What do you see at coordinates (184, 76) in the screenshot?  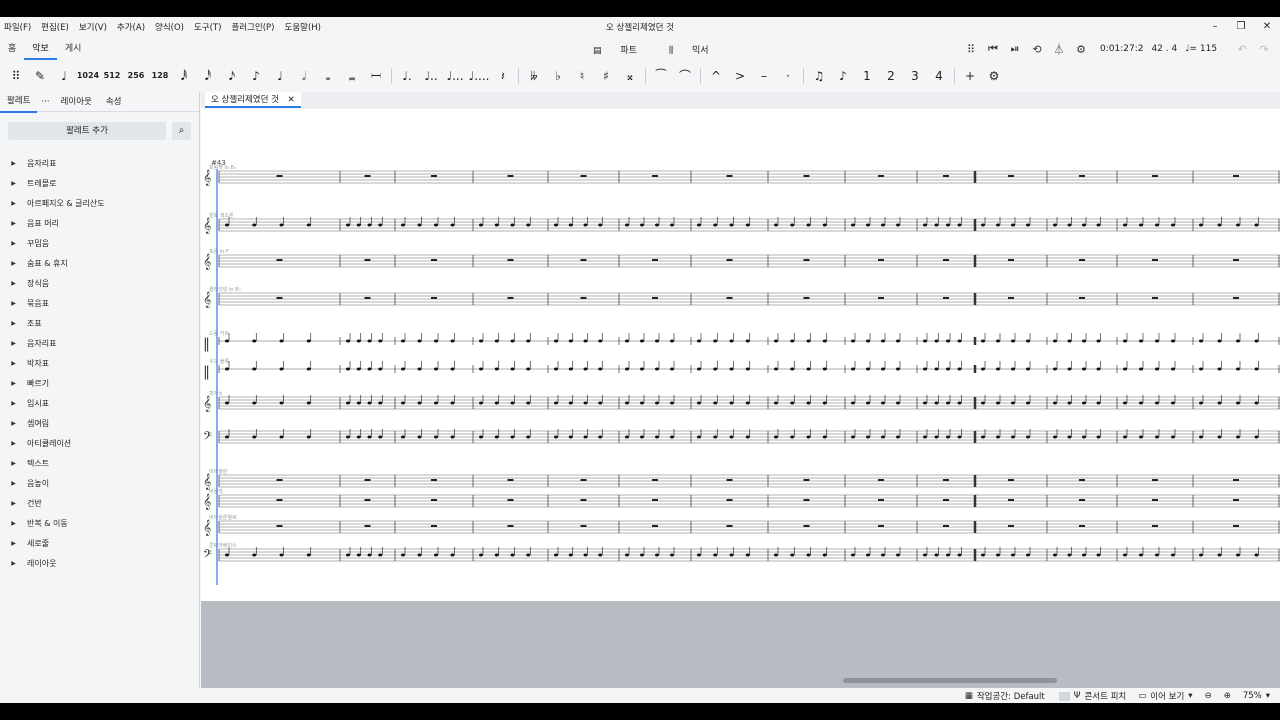 I see `duration-64th-button: 𝅘𝅥𝅱` at bounding box center [184, 76].